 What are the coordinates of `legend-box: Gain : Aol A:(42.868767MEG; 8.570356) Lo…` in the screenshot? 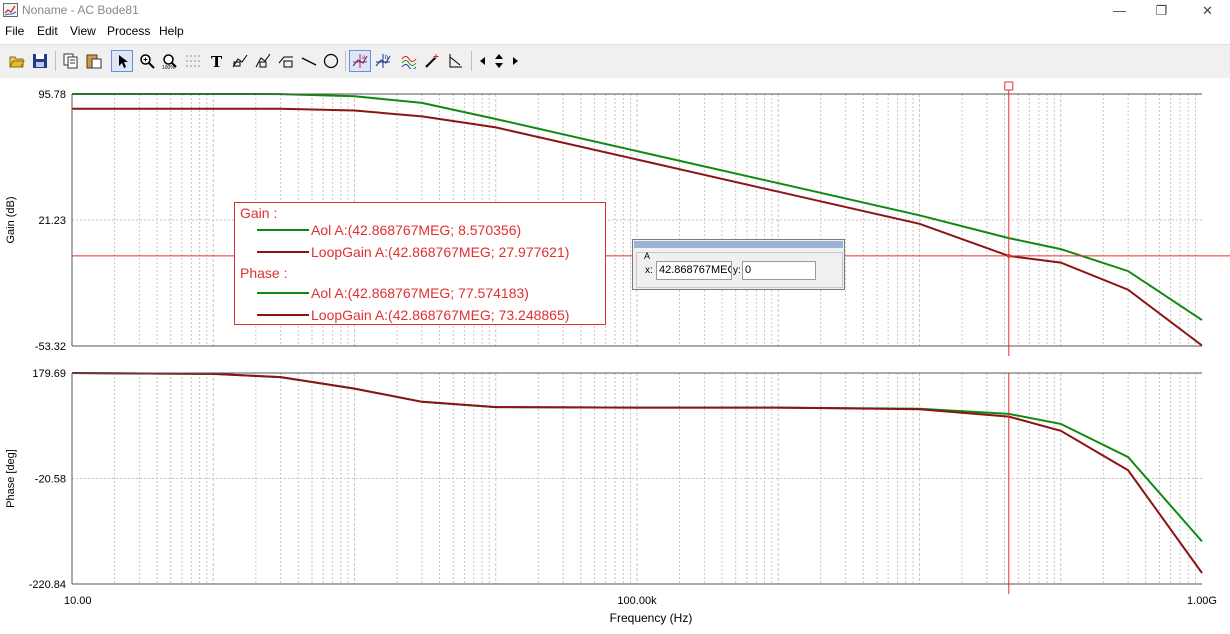 It's located at (420, 263).